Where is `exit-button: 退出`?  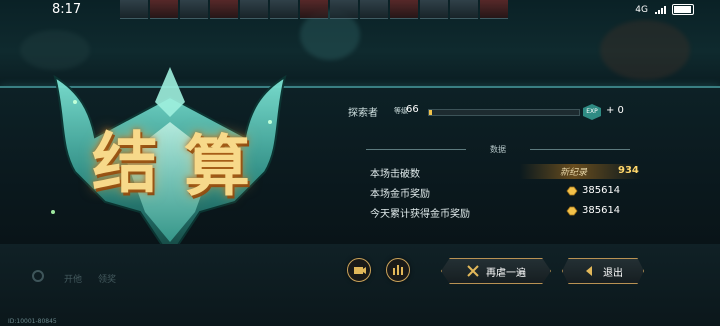 exit-button: 退出 is located at coordinates (603, 271).